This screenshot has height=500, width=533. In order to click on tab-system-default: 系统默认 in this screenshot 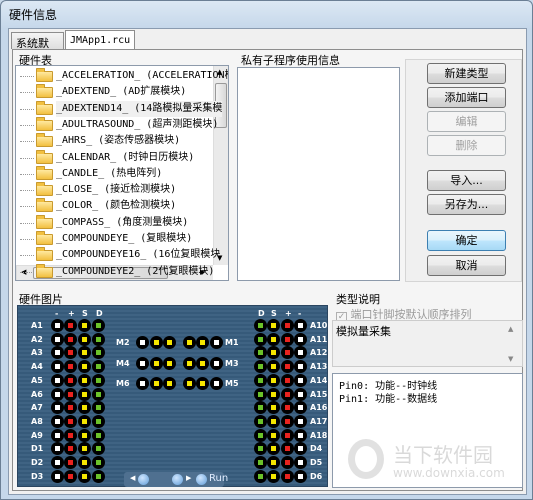, I will do `click(37, 49)`.